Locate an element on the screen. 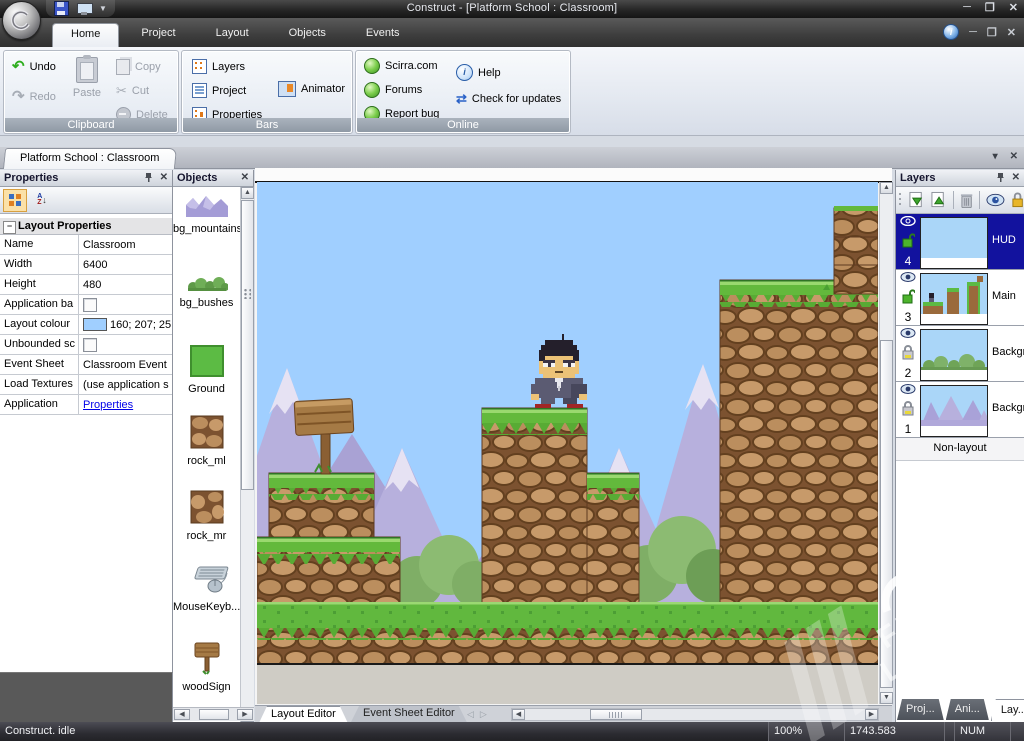 The width and height of the screenshot is (1024, 741). objects-scrollbar: ▲ ▼ is located at coordinates (247, 454).